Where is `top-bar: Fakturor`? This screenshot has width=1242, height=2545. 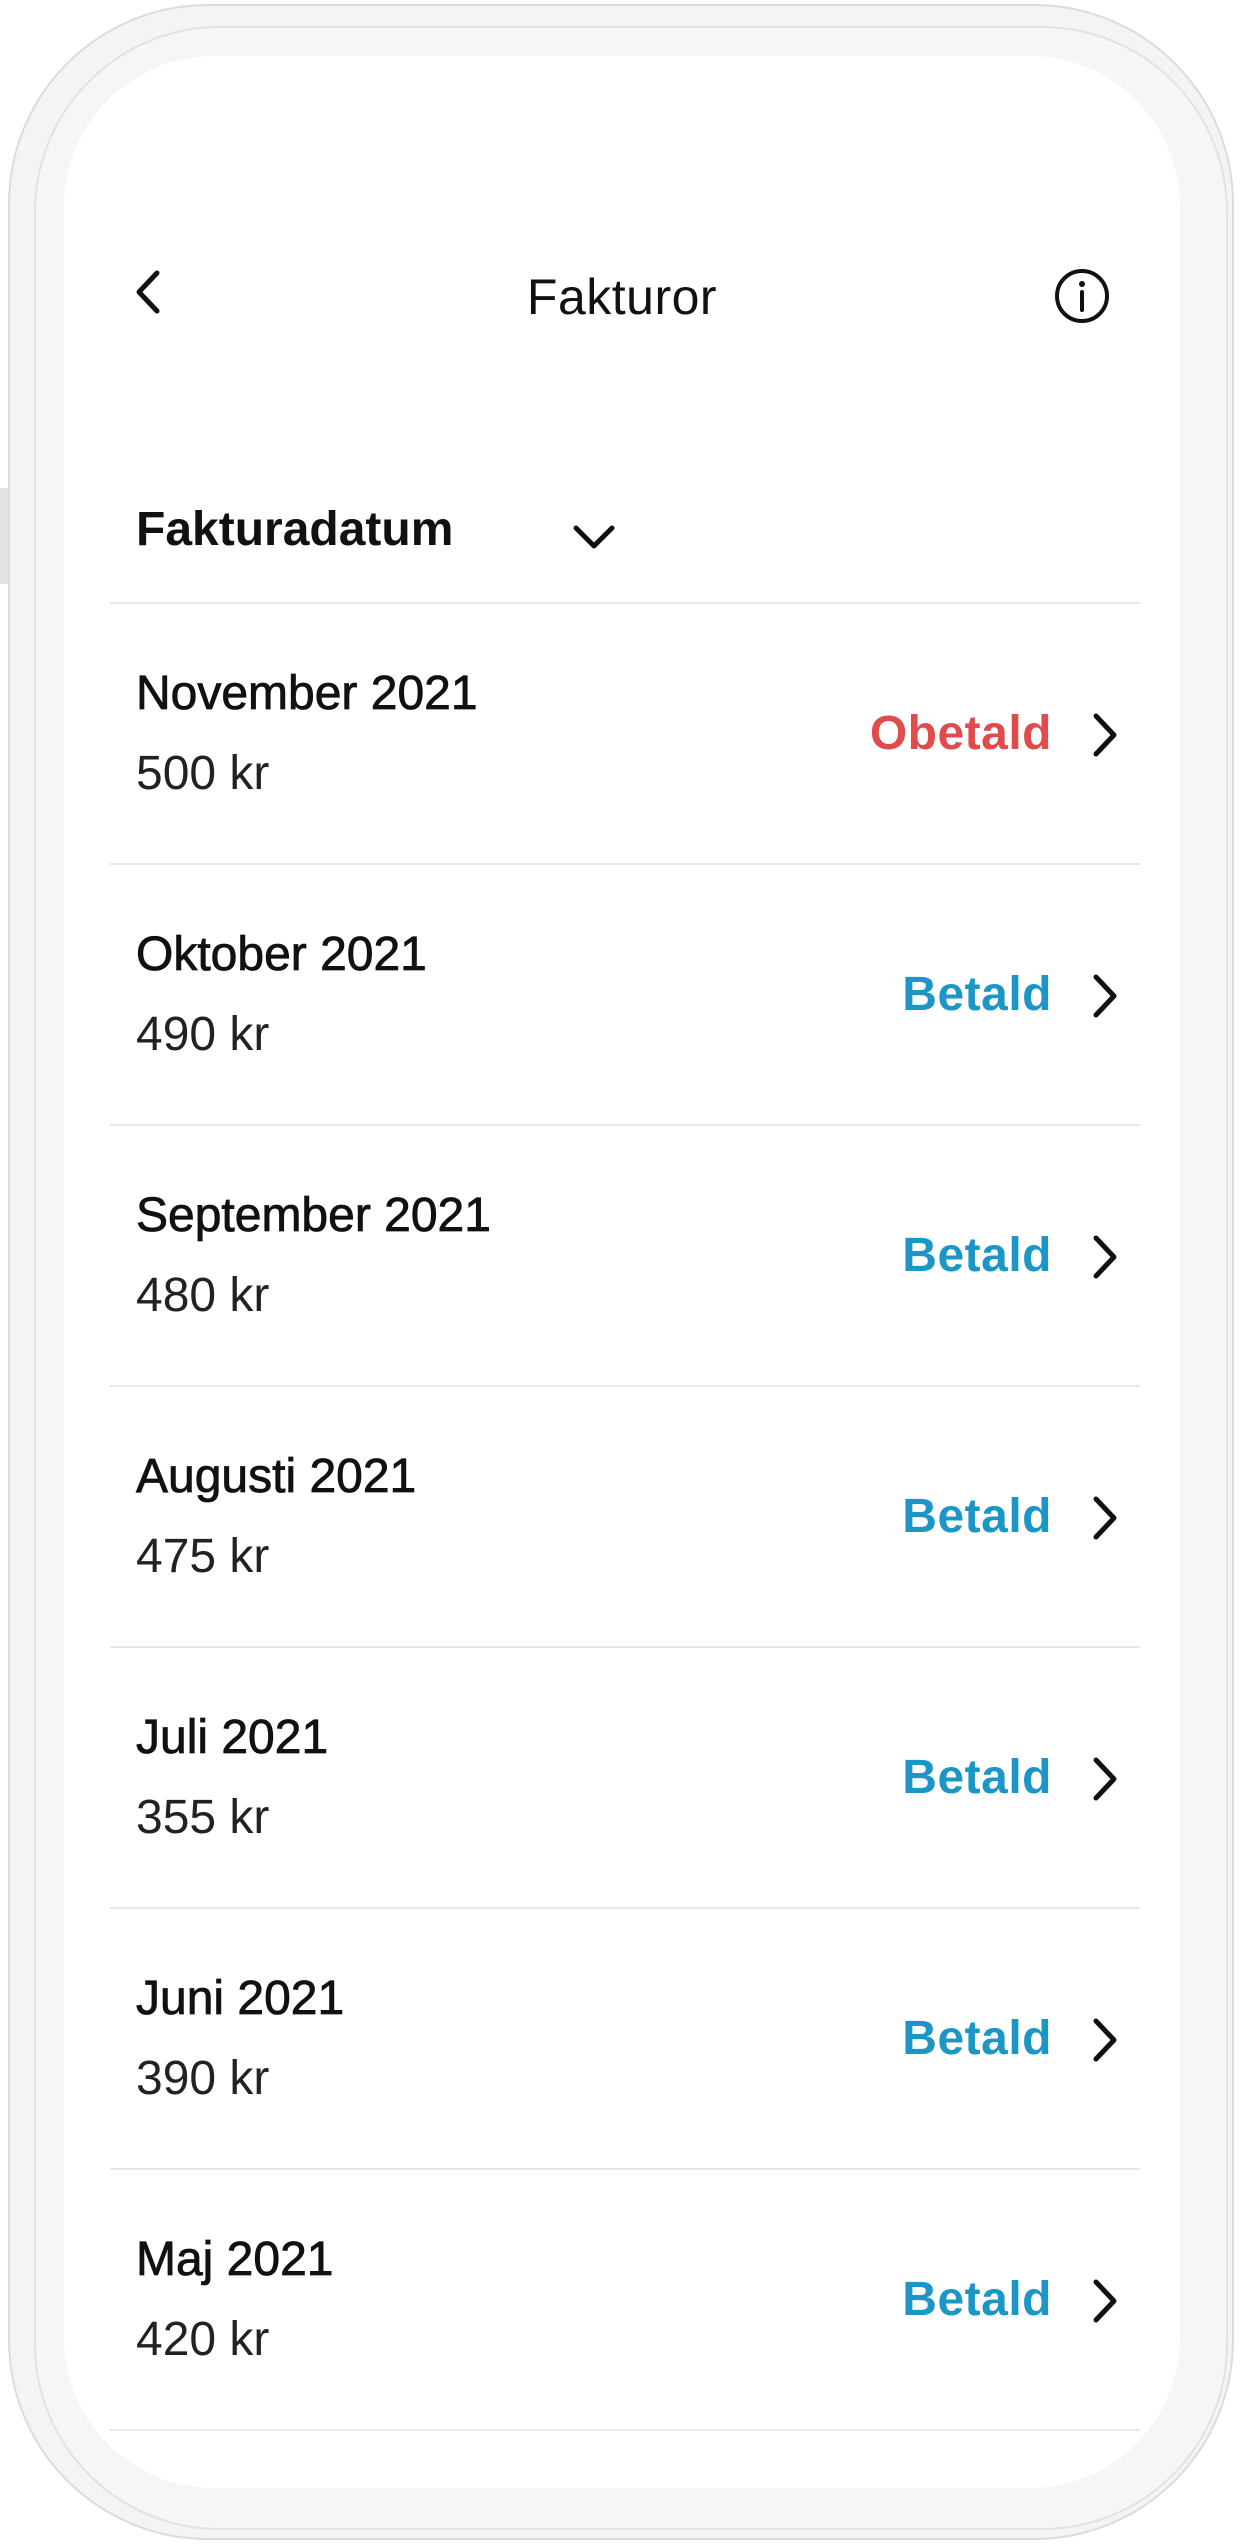 top-bar: Fakturor is located at coordinates (622, 294).